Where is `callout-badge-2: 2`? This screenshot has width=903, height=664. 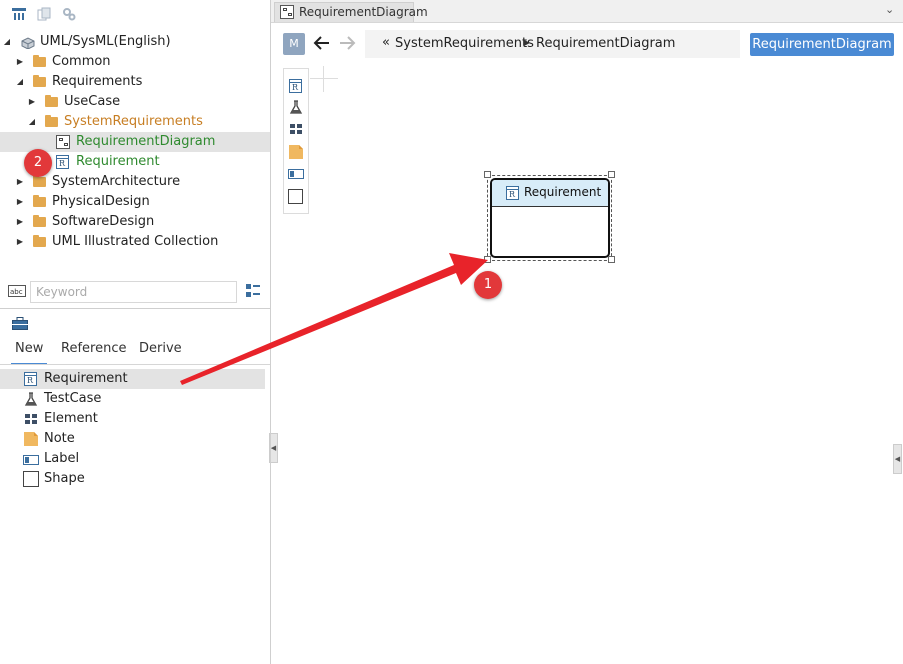 callout-badge-2: 2 is located at coordinates (38, 163).